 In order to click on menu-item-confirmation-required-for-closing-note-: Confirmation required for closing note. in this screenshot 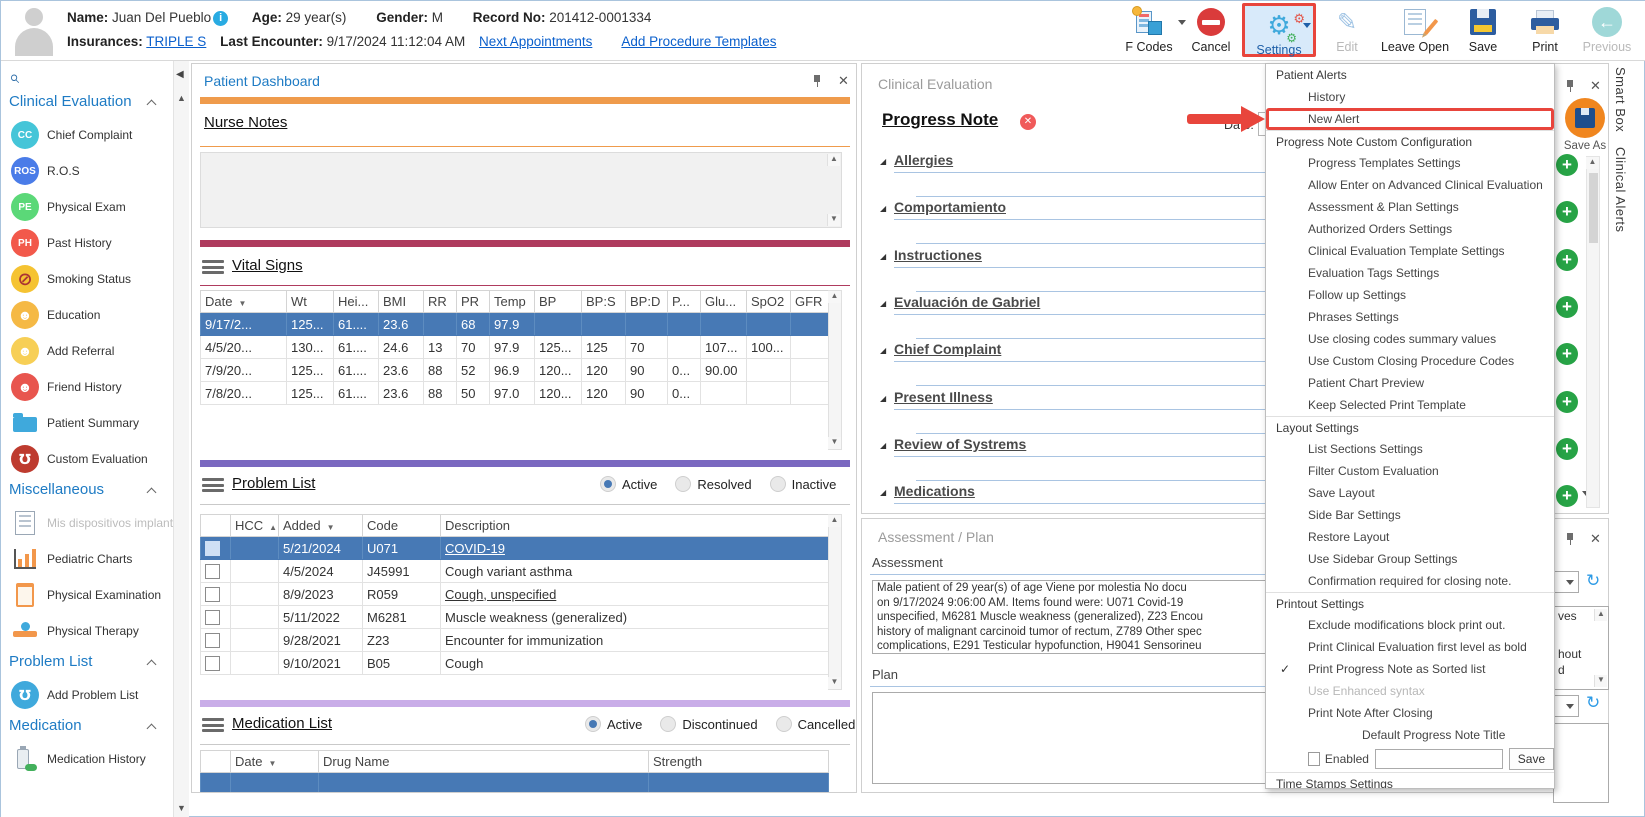, I will do `click(1410, 581)`.